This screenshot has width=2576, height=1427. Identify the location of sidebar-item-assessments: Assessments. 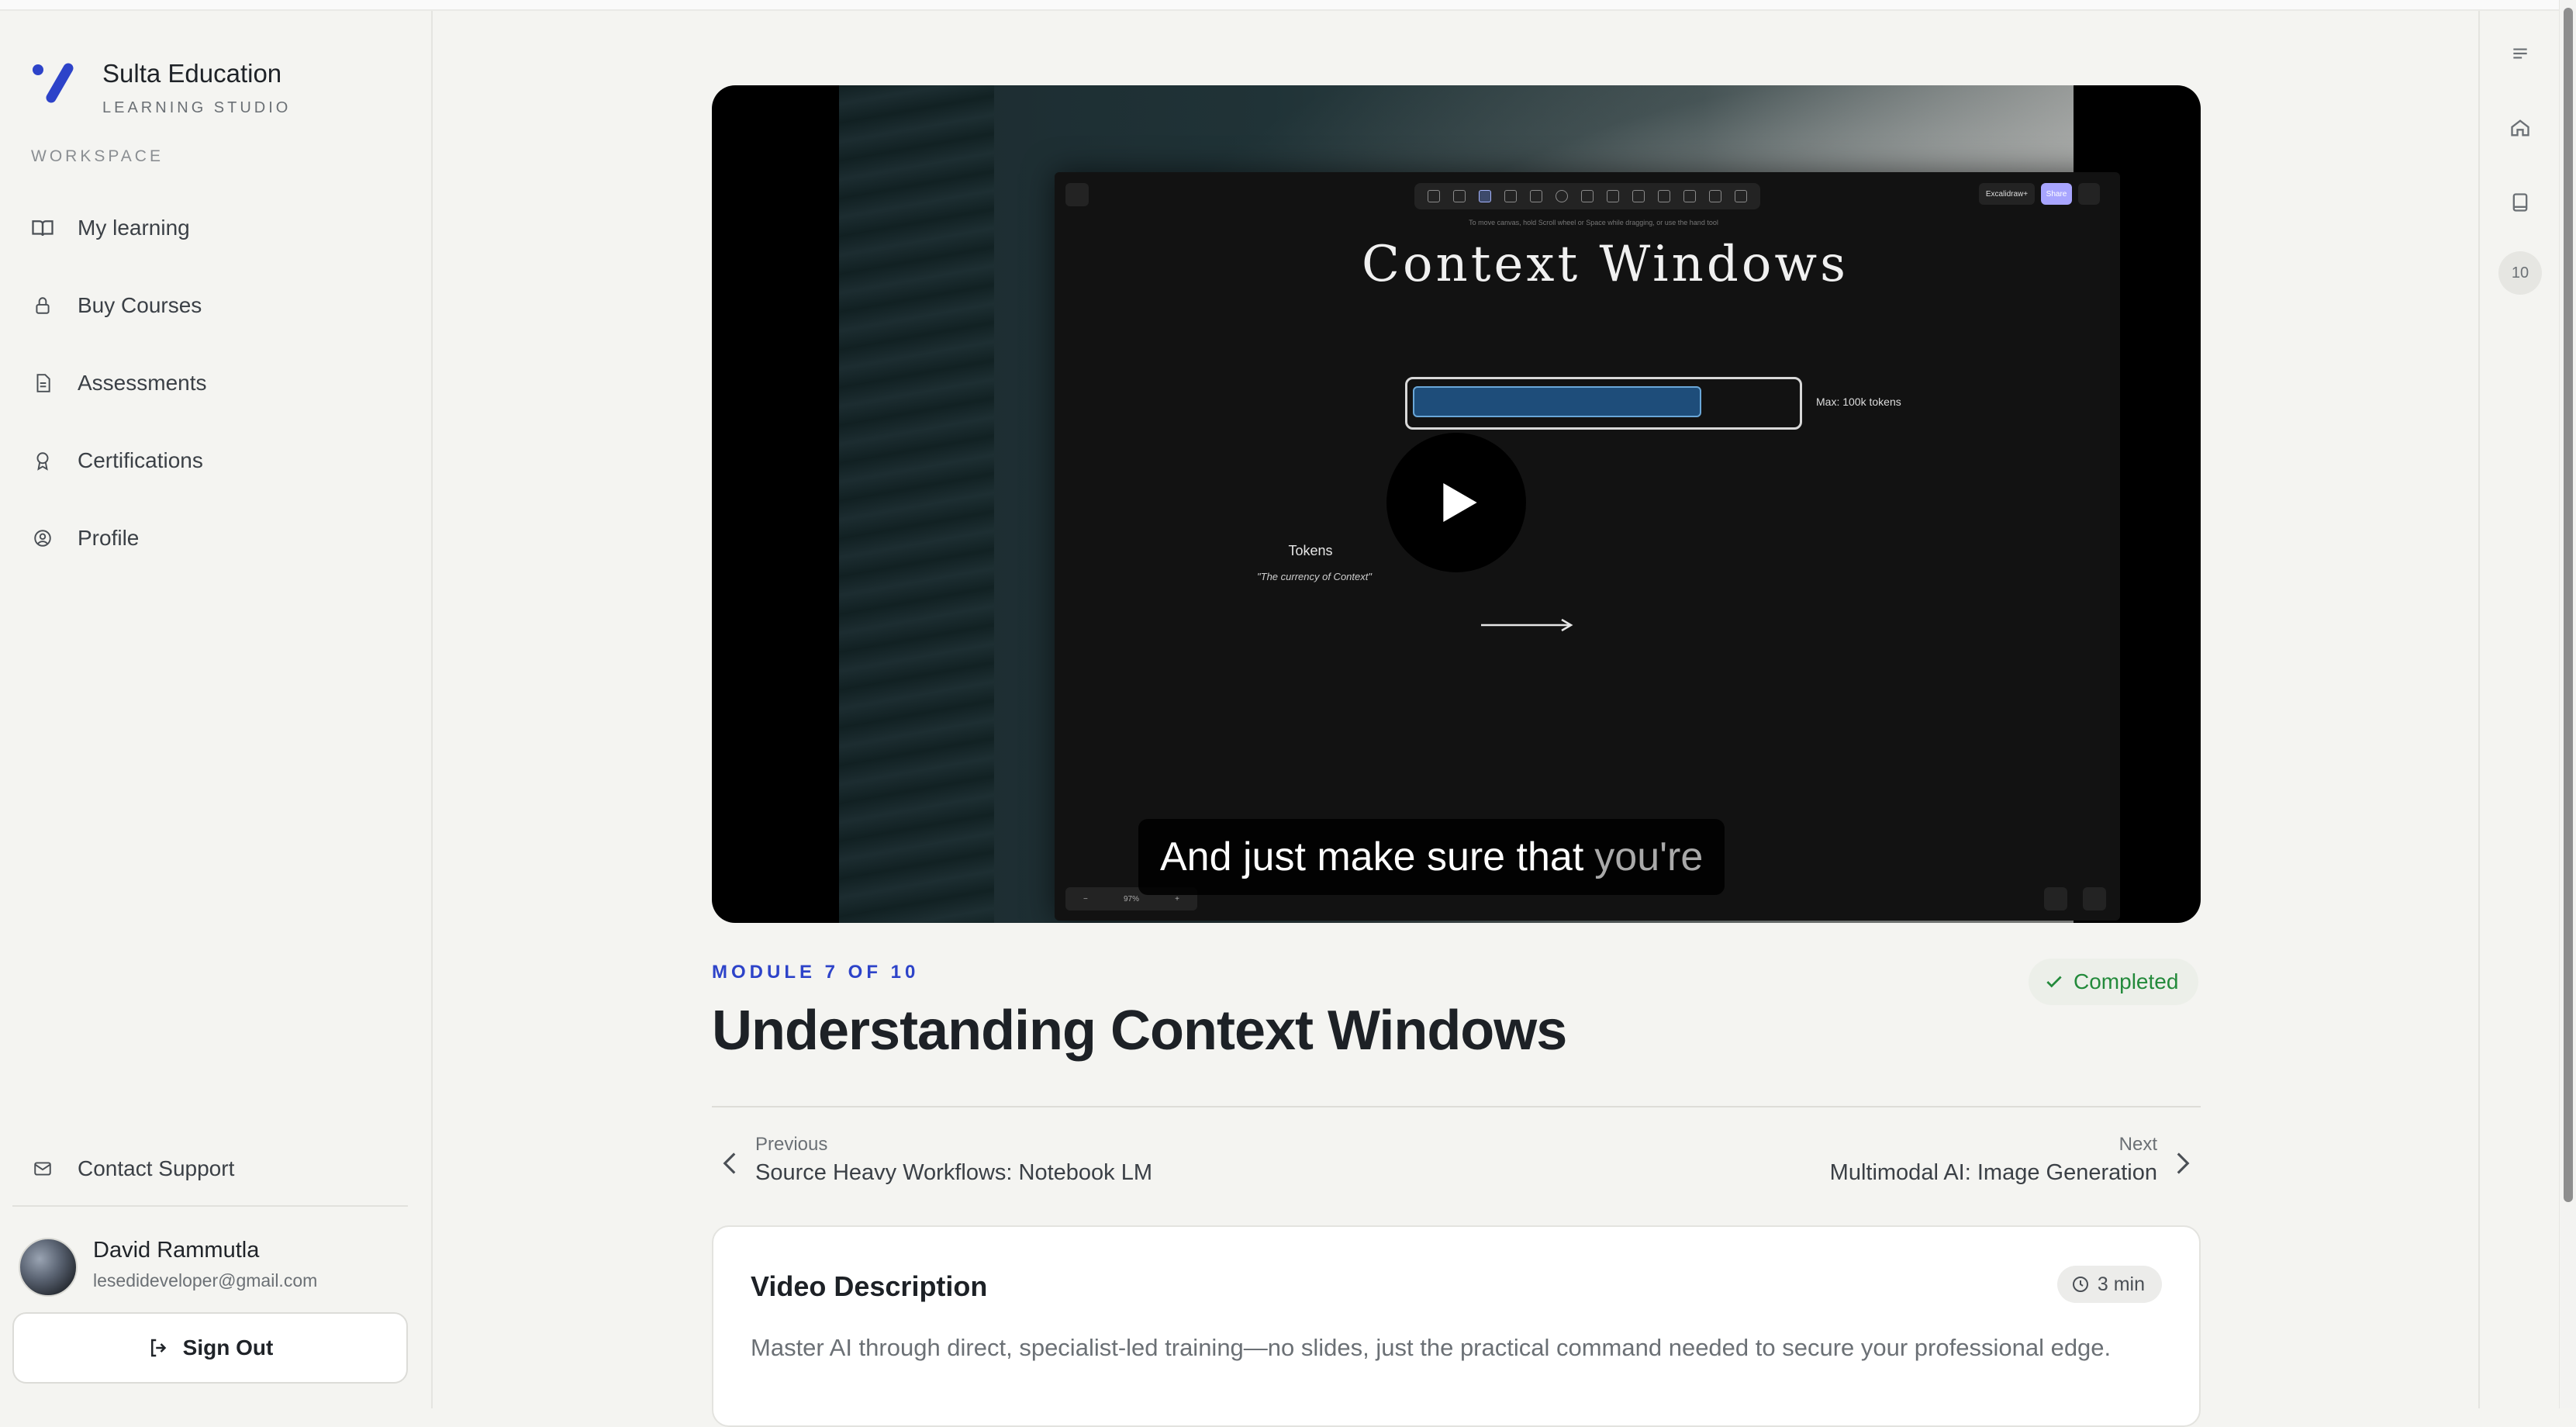
(217, 383).